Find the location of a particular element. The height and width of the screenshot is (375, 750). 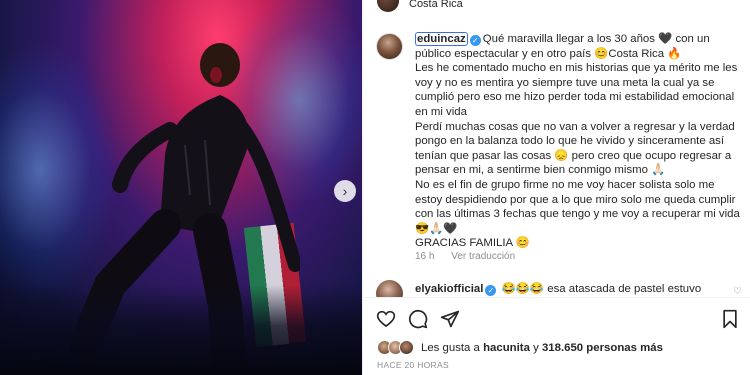

action-bar is located at coordinates (556, 317).